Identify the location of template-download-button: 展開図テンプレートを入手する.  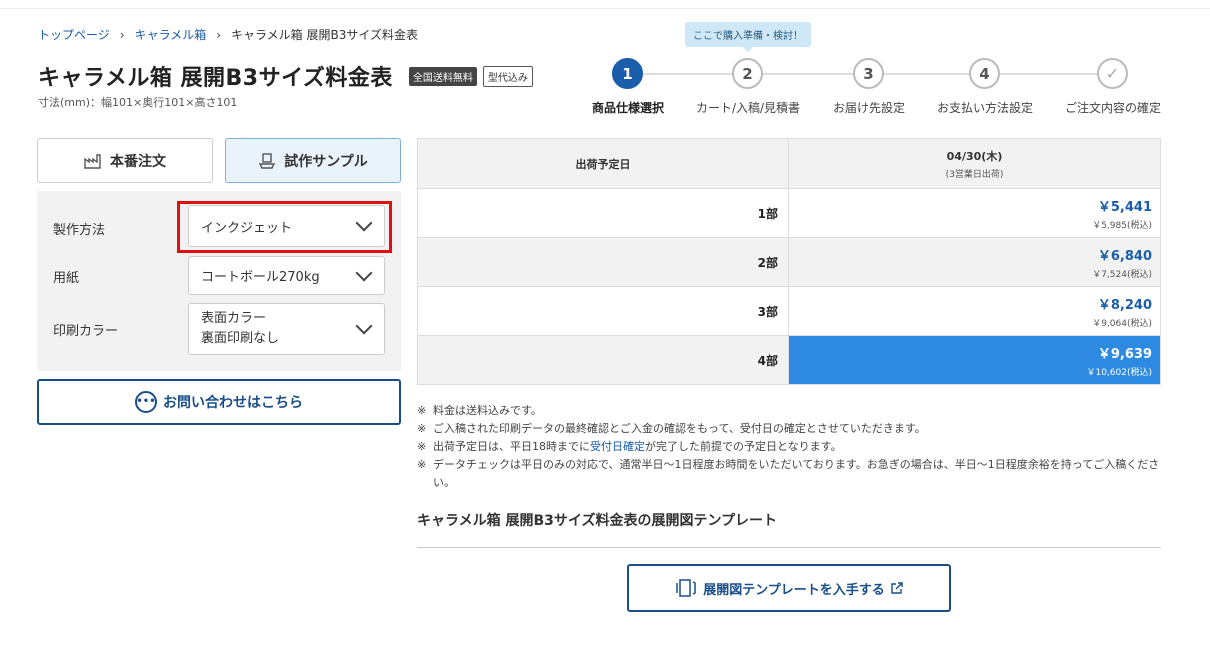
(789, 588).